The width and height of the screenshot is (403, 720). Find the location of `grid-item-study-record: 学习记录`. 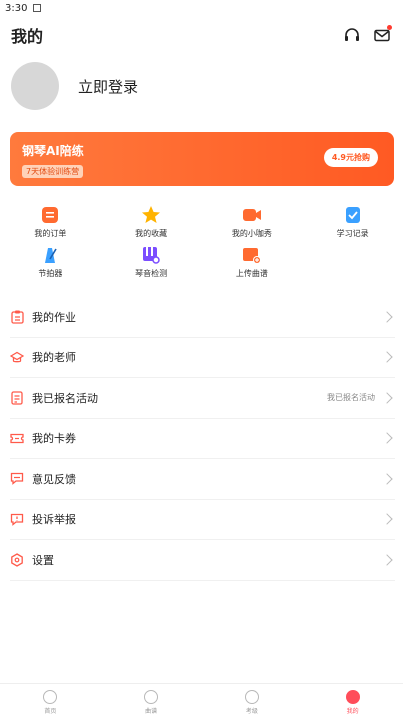

grid-item-study-record: 学习记录 is located at coordinates (352, 222).